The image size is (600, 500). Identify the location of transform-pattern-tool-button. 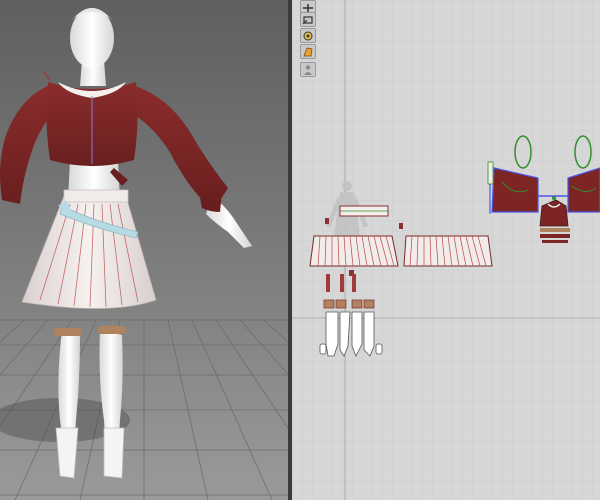
(308, 19).